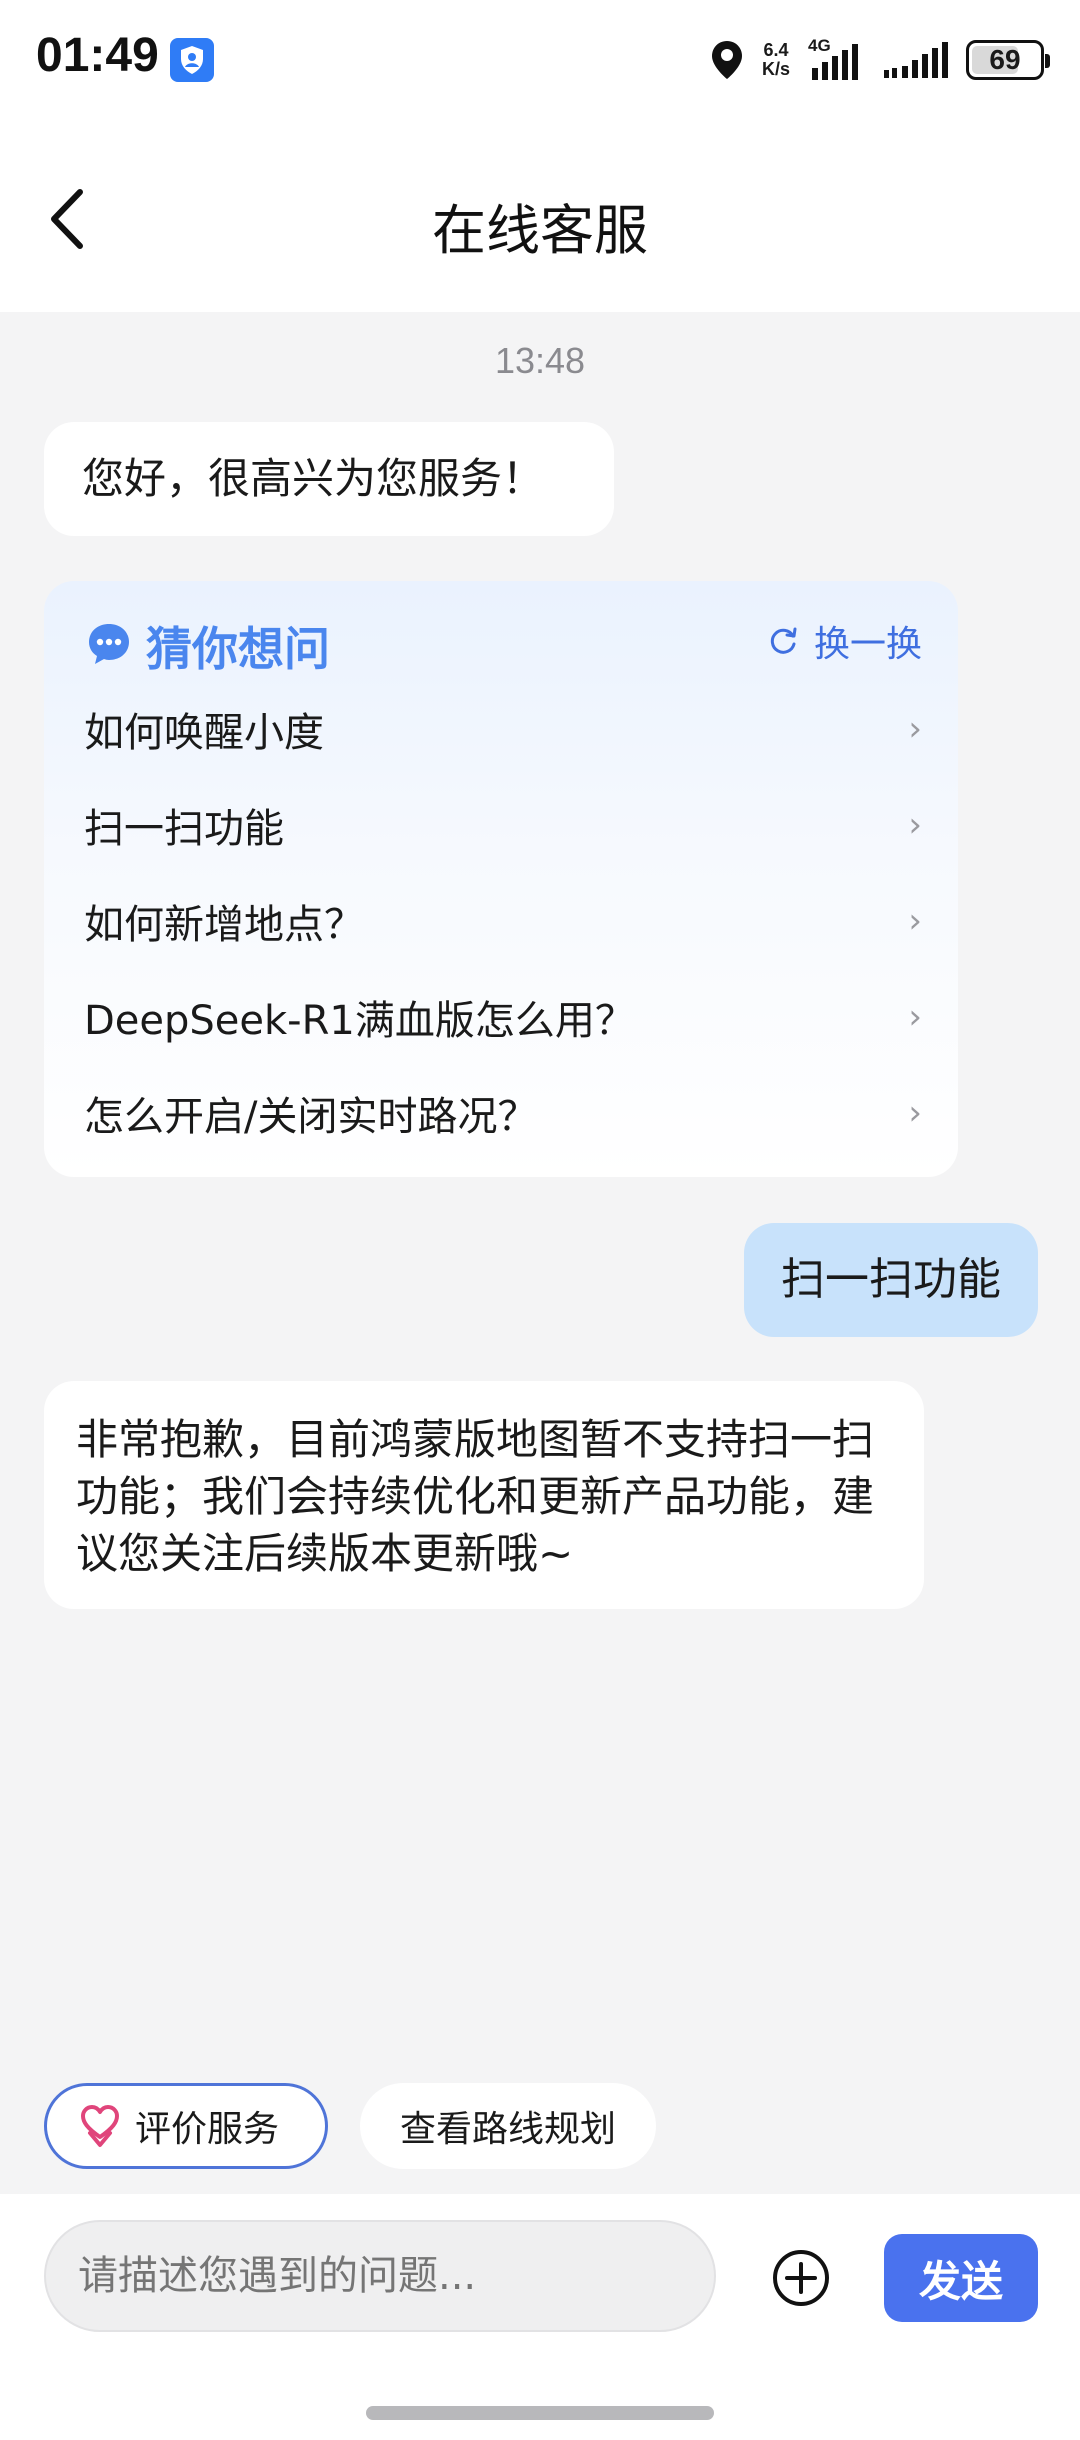  Describe the element at coordinates (783, 640) in the screenshot. I see `refresh-icon` at that location.